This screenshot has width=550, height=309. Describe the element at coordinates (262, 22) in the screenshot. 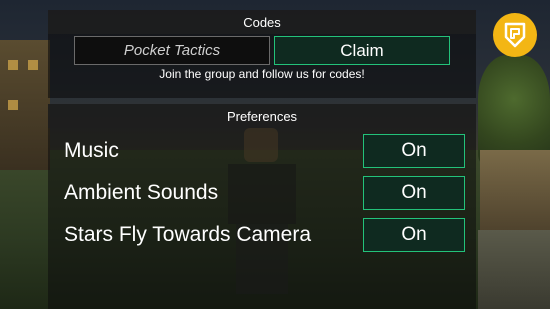

I see `codes-header: Codes` at that location.